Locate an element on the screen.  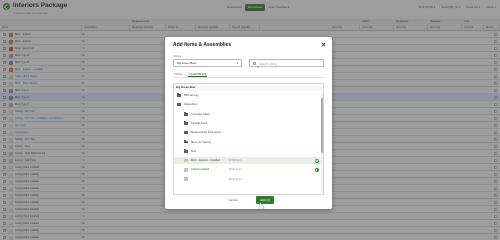
tree-label: Periodic Tests is located at coordinates (199, 123).